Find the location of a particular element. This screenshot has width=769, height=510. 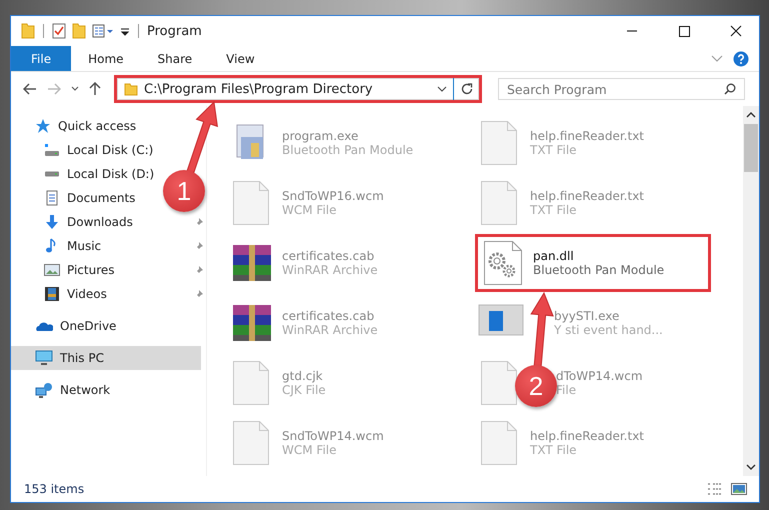

document-icon is located at coordinates (52, 198).